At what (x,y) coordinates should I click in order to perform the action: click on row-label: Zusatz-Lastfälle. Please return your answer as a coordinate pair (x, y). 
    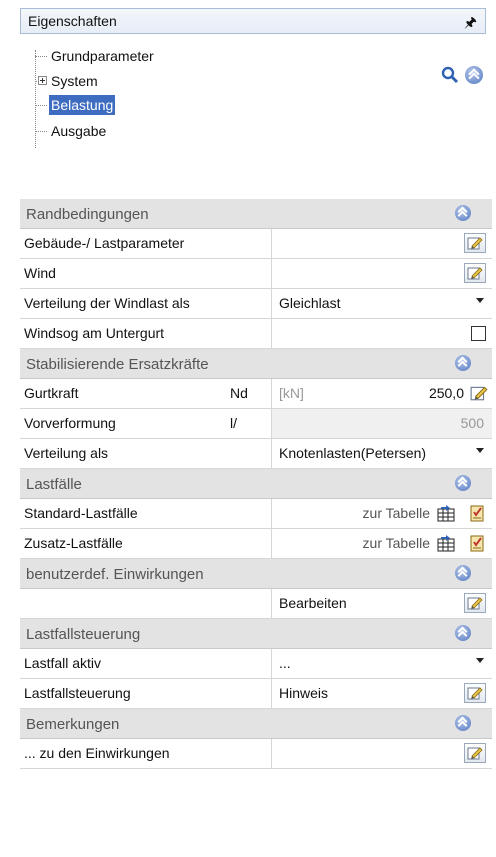
    Looking at the image, I should click on (73, 543).